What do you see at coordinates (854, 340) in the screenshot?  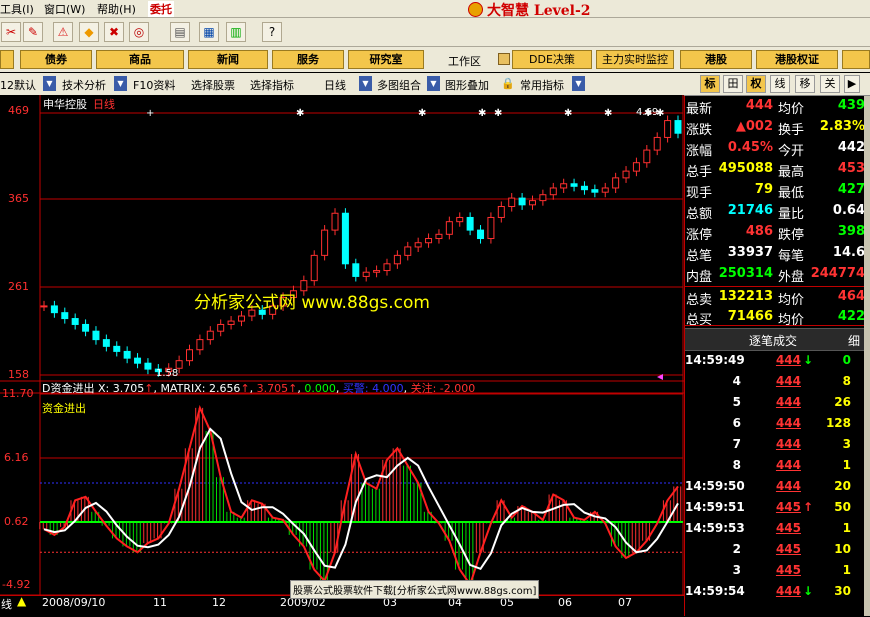 I see `trades-detail-button: 细` at bounding box center [854, 340].